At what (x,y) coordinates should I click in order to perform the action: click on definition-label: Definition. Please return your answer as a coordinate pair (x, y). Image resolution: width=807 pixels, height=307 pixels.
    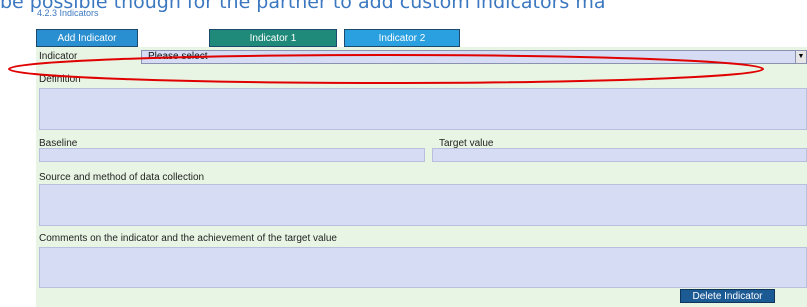
    Looking at the image, I should click on (60, 79).